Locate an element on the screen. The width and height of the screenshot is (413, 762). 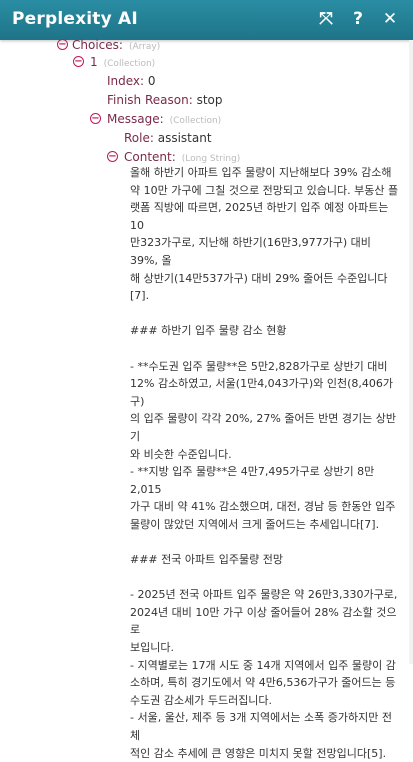
item-type: (Collection) is located at coordinates (129, 64).